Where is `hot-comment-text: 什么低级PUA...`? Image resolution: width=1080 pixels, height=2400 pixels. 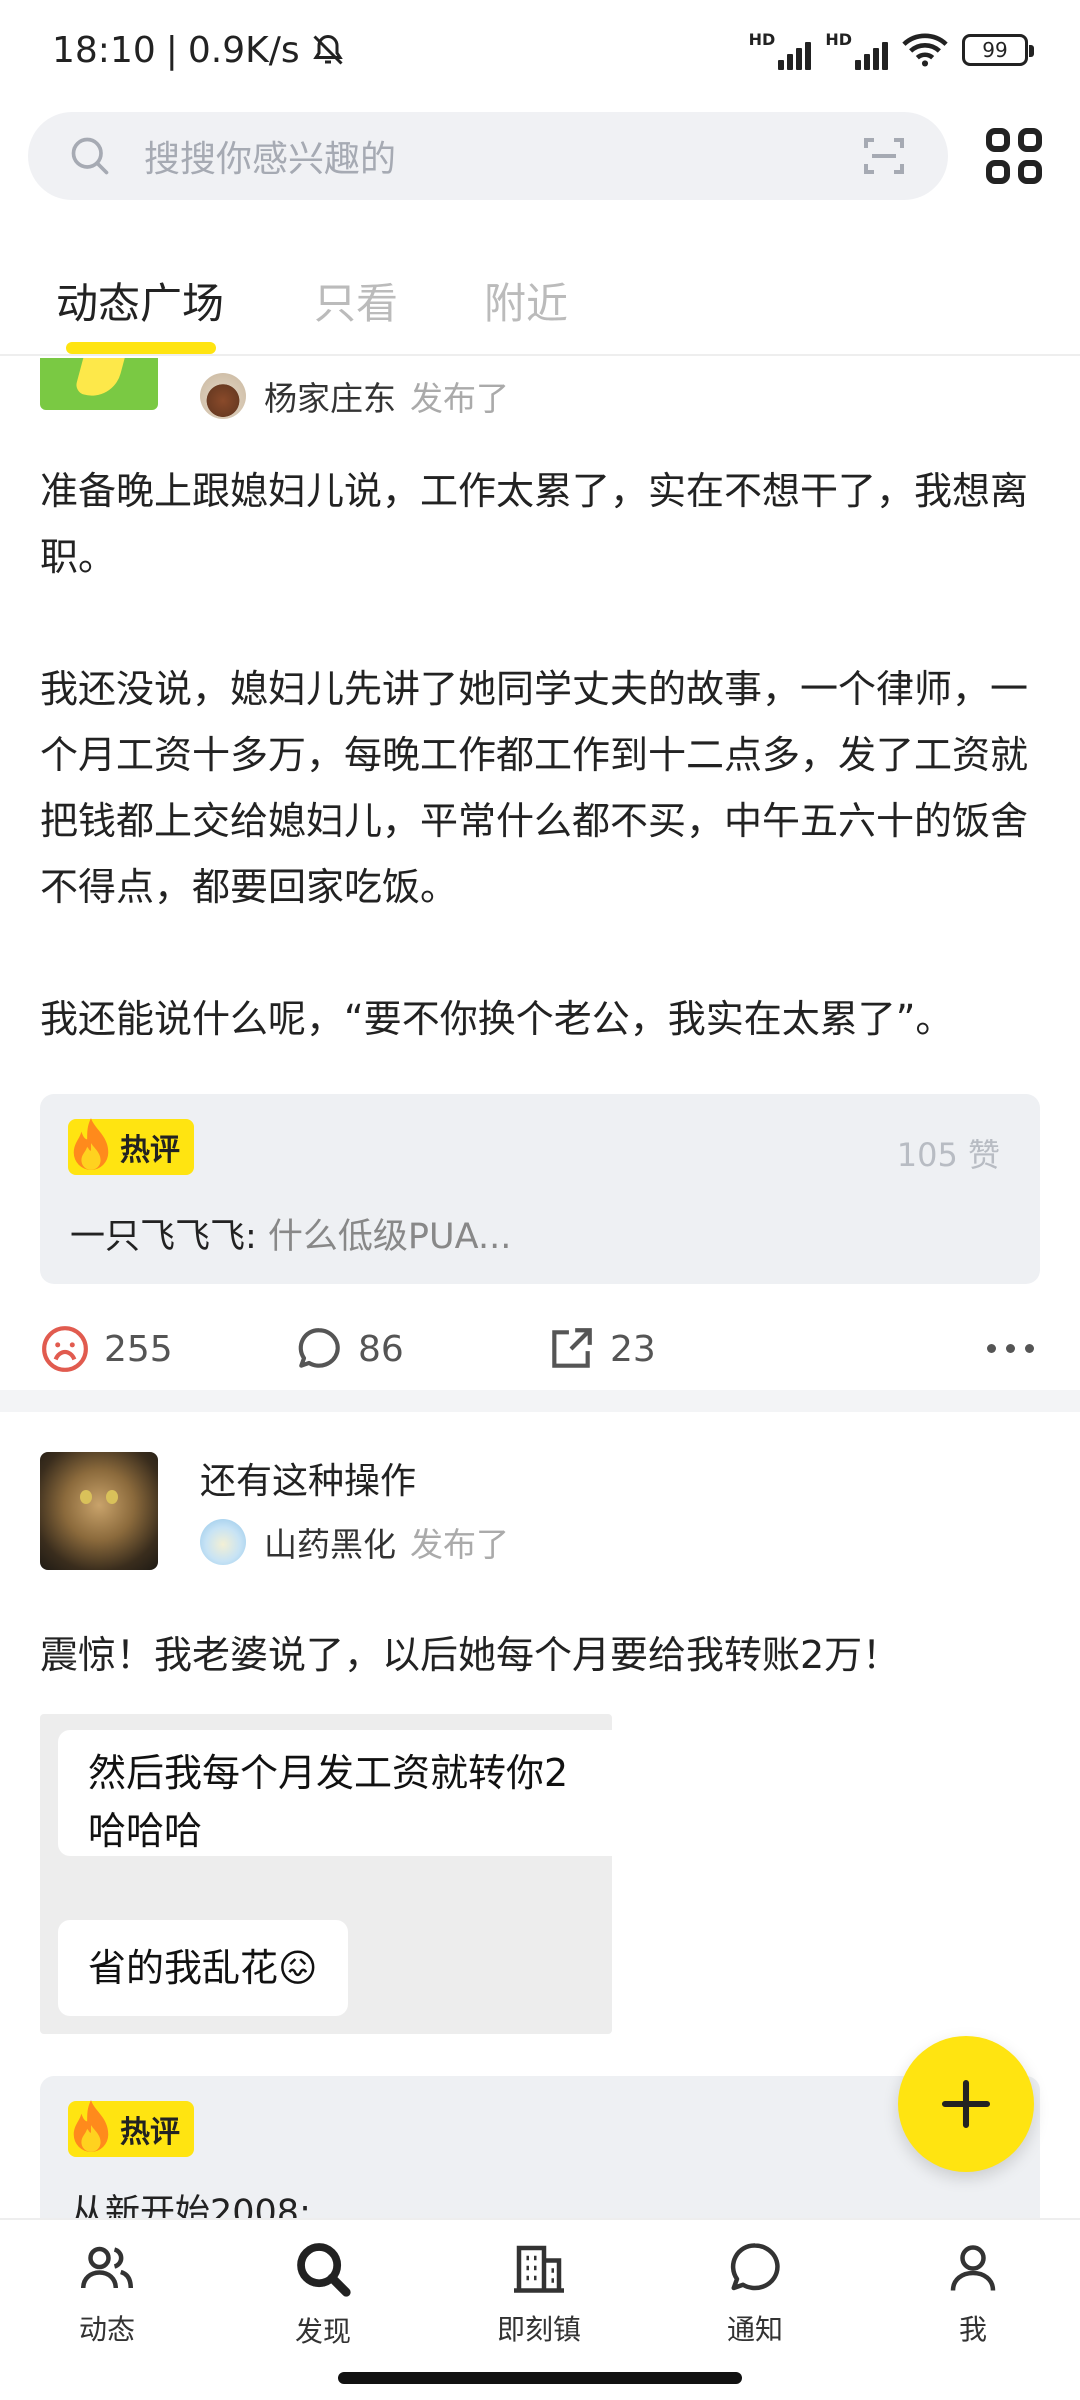
hot-comment-text: 什么低级PUA... is located at coordinates (384, 1237).